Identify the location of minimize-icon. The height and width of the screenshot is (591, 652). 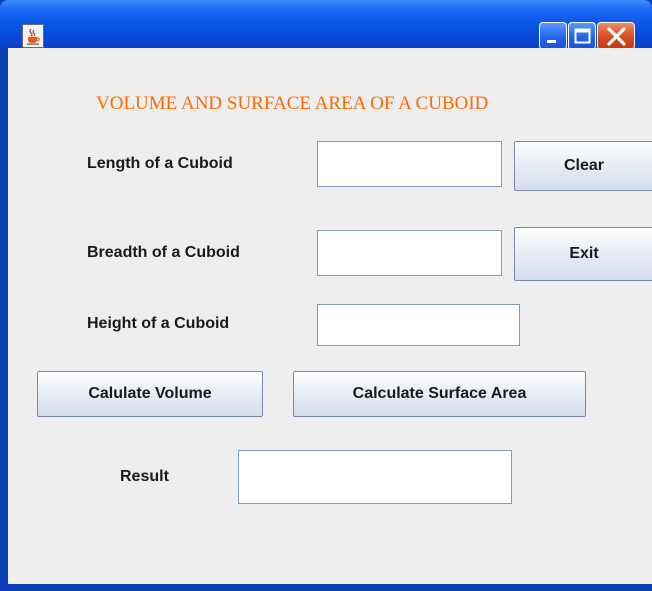
(551, 41).